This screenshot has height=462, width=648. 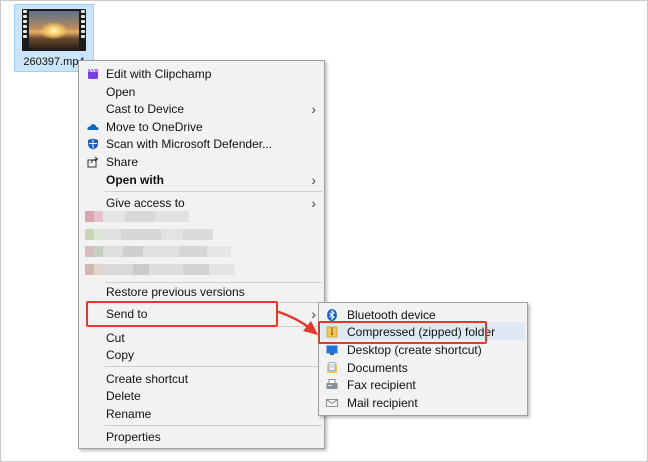 I want to click on fax-icon, so click(x=332, y=384).